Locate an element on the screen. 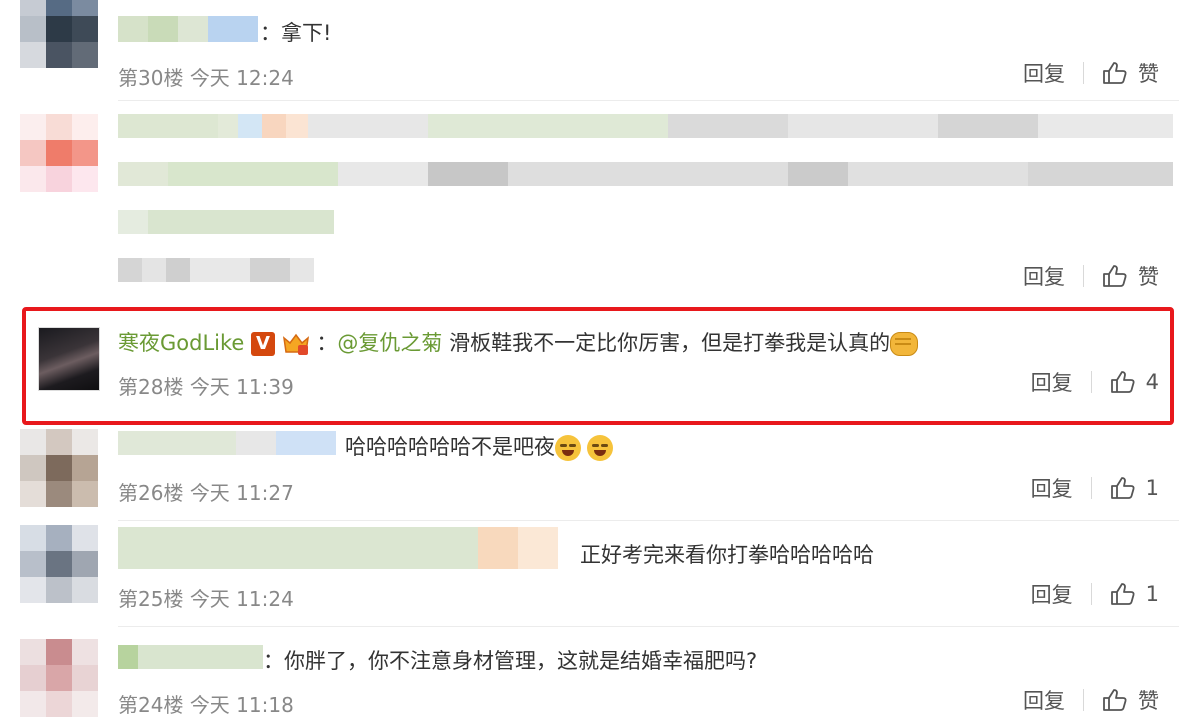  comment-actions: 回复 4 is located at coordinates (1095, 382).